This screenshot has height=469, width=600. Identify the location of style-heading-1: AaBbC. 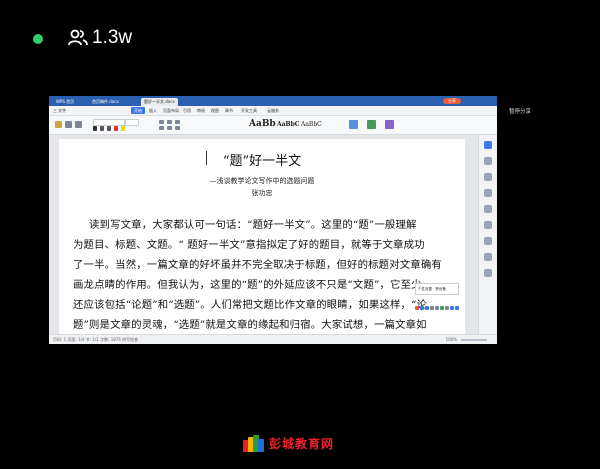
(288, 124).